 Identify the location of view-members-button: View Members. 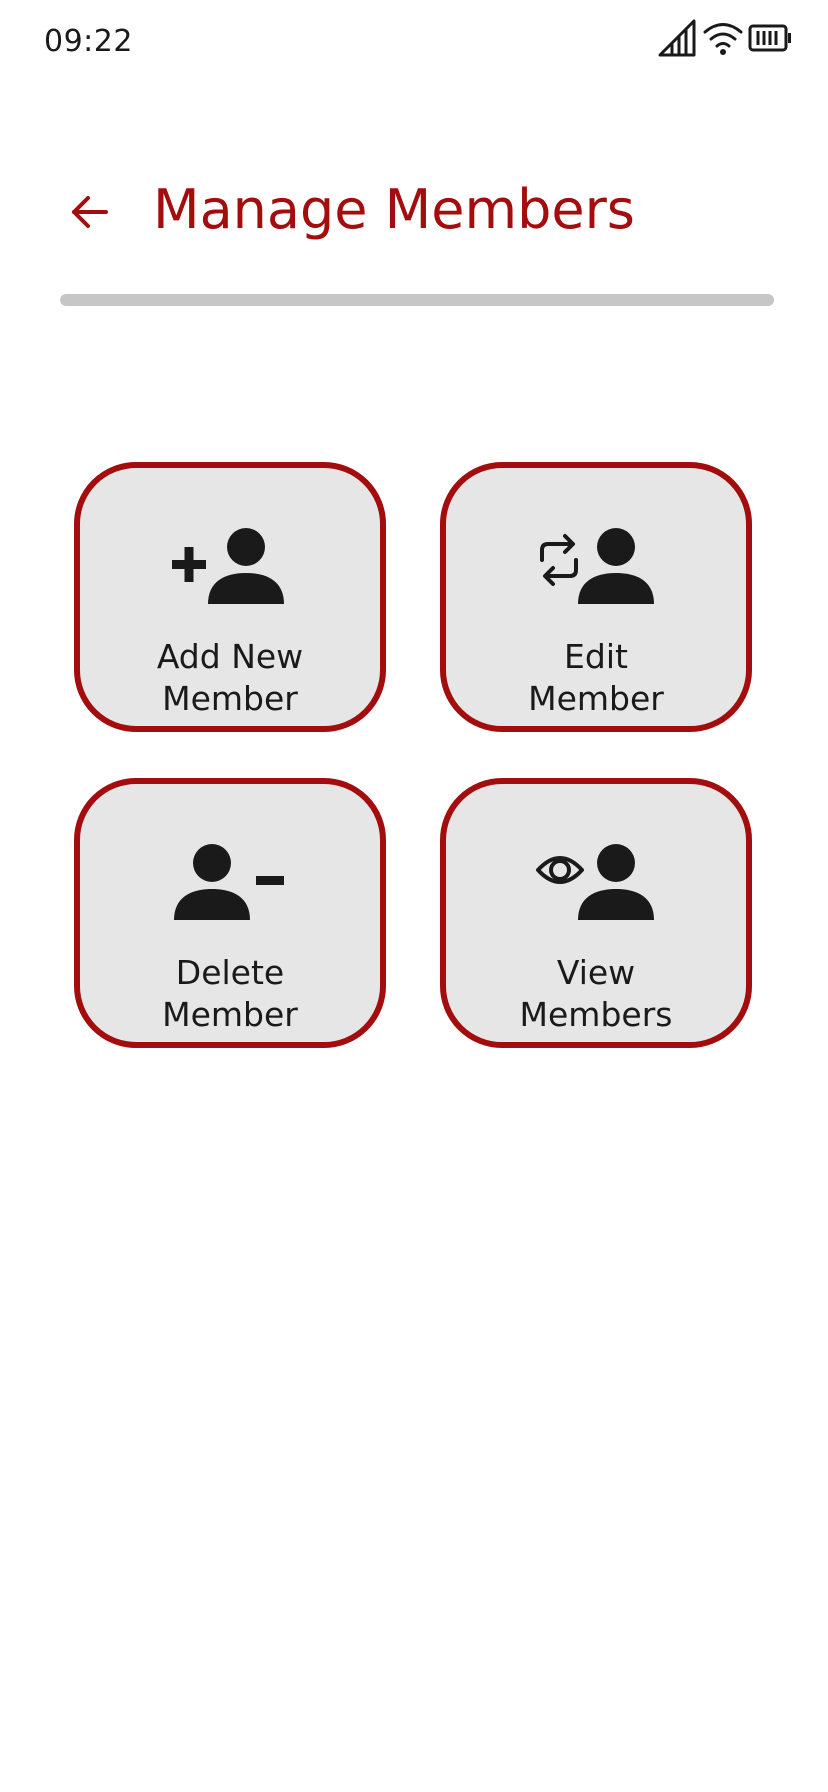
(596, 913).